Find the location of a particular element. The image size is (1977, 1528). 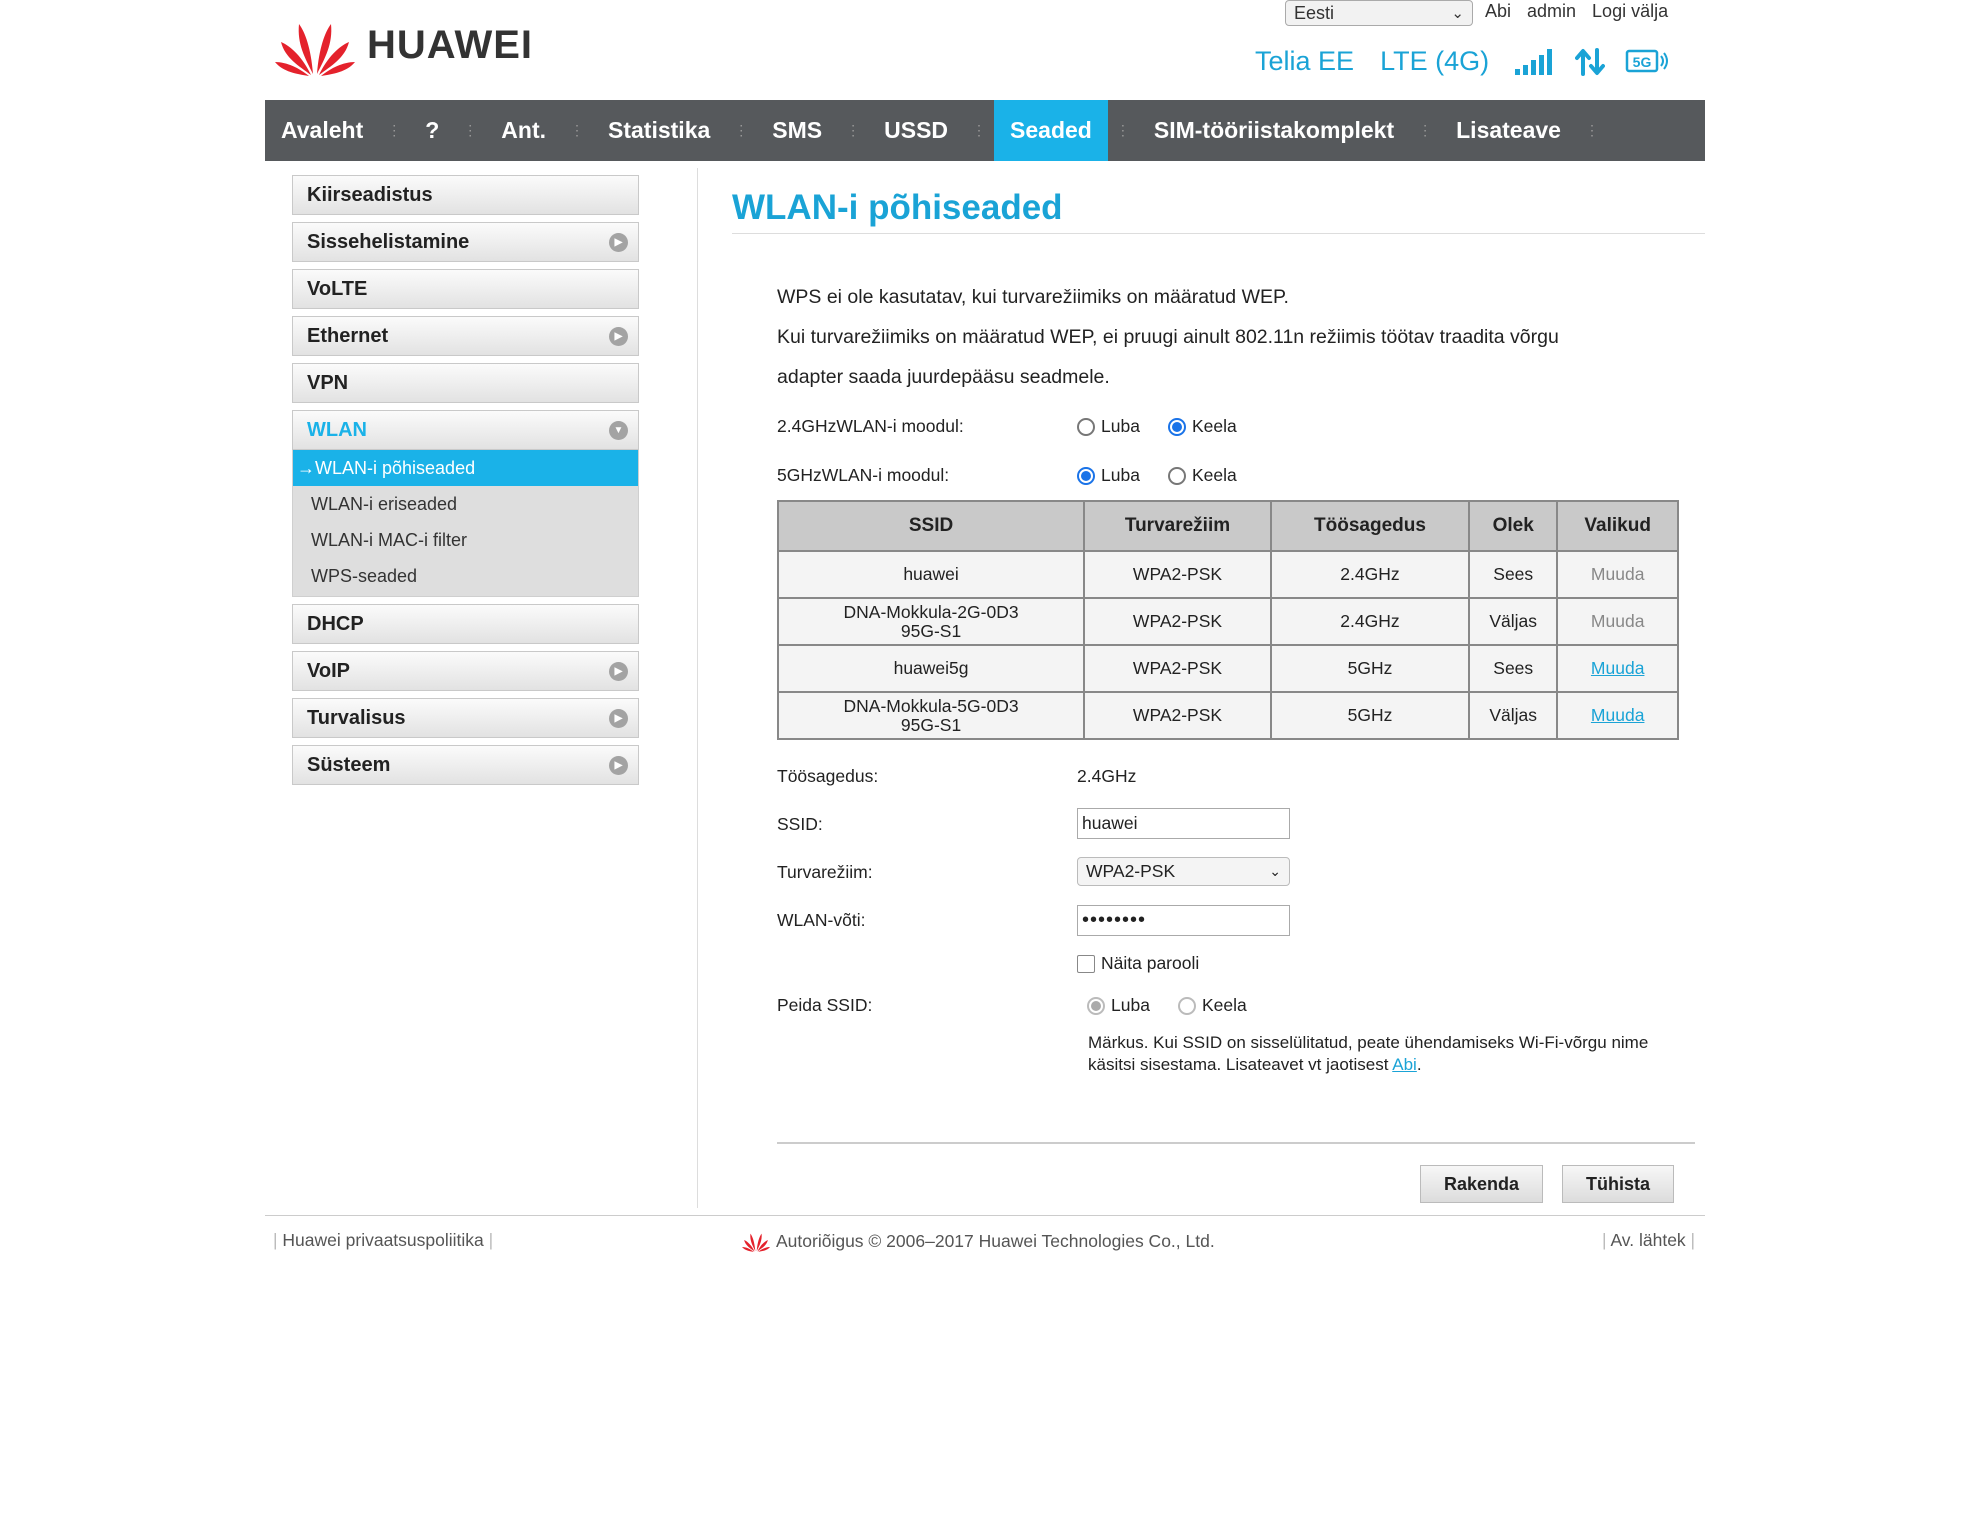

language-value: Eesti is located at coordinates (1314, 13).